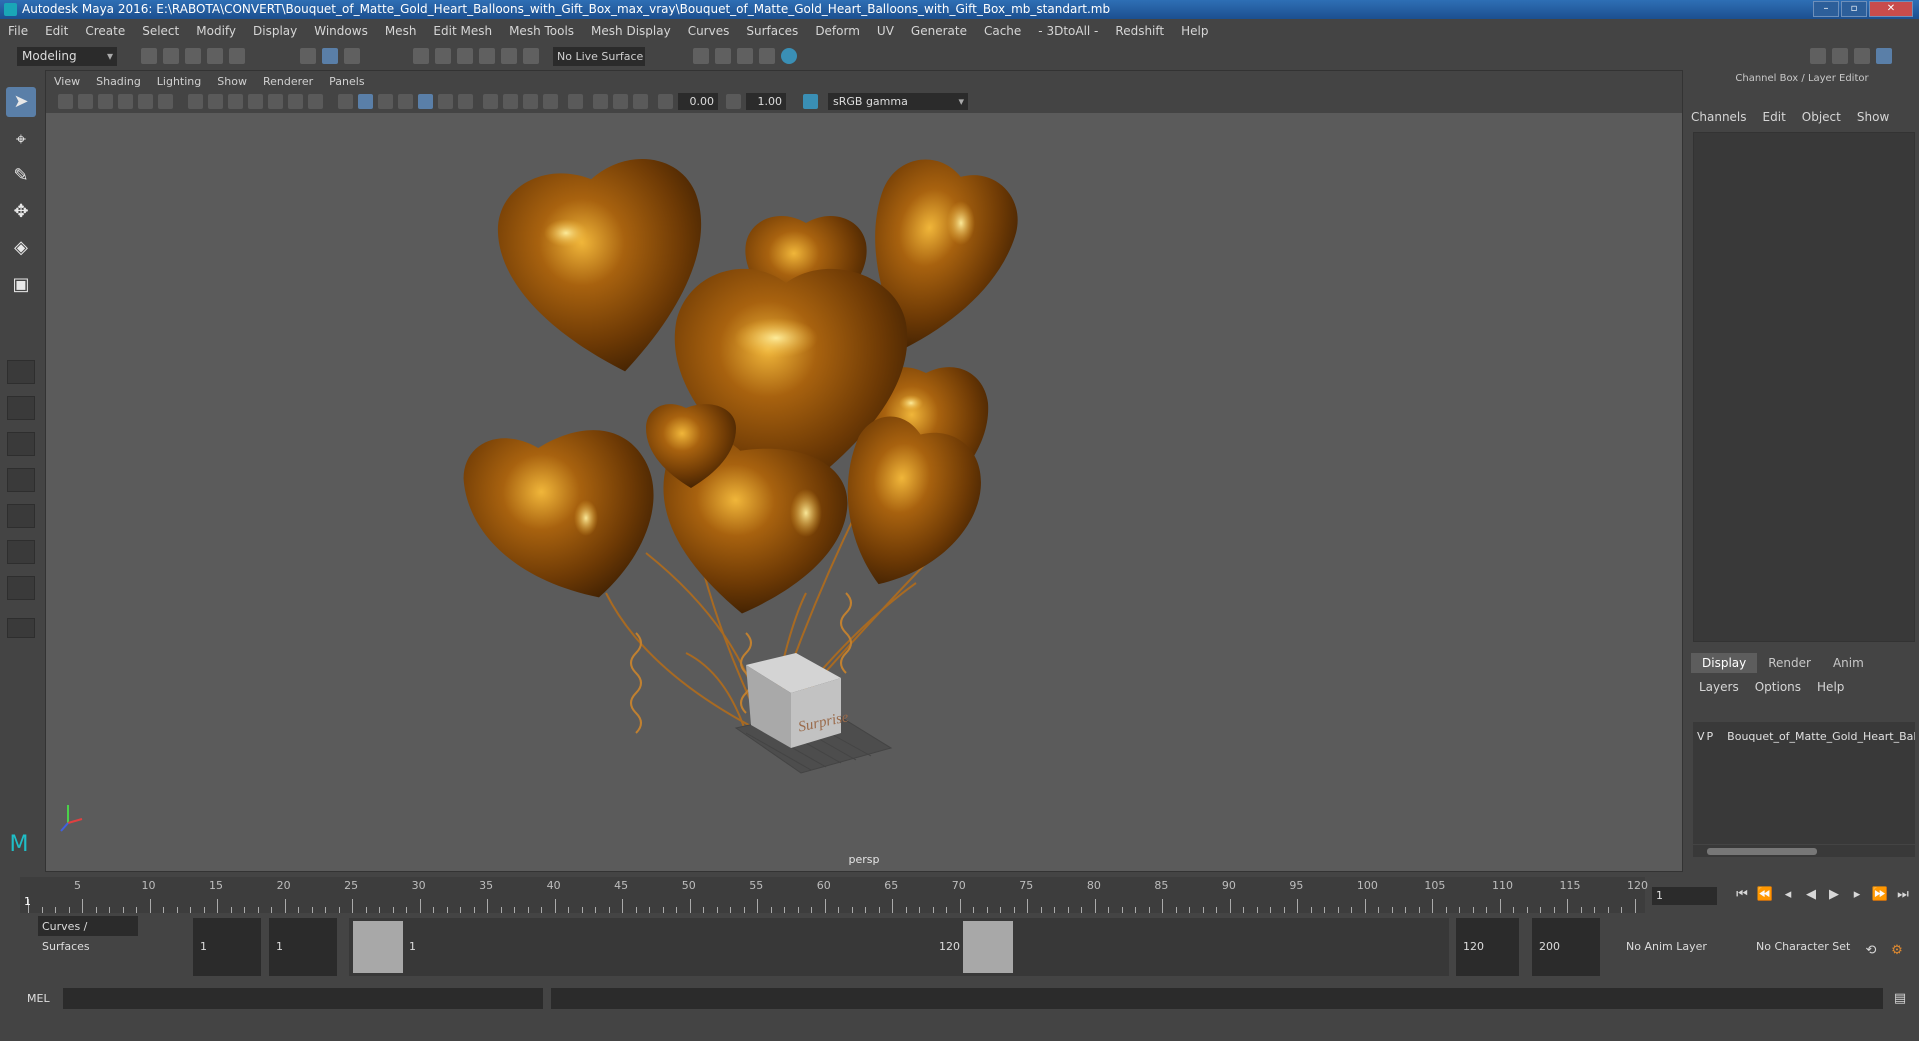 This screenshot has width=1919, height=1041. Describe the element at coordinates (599, 56) in the screenshot. I see `live-surface-field: No Live Surface` at that location.